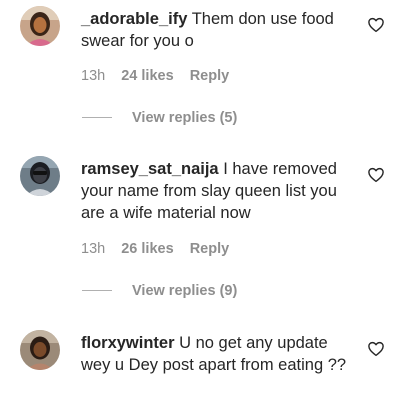 This screenshot has width=415, height=402. I want to click on comment-meta: 13h 26 likes Reply, so click(161, 249).